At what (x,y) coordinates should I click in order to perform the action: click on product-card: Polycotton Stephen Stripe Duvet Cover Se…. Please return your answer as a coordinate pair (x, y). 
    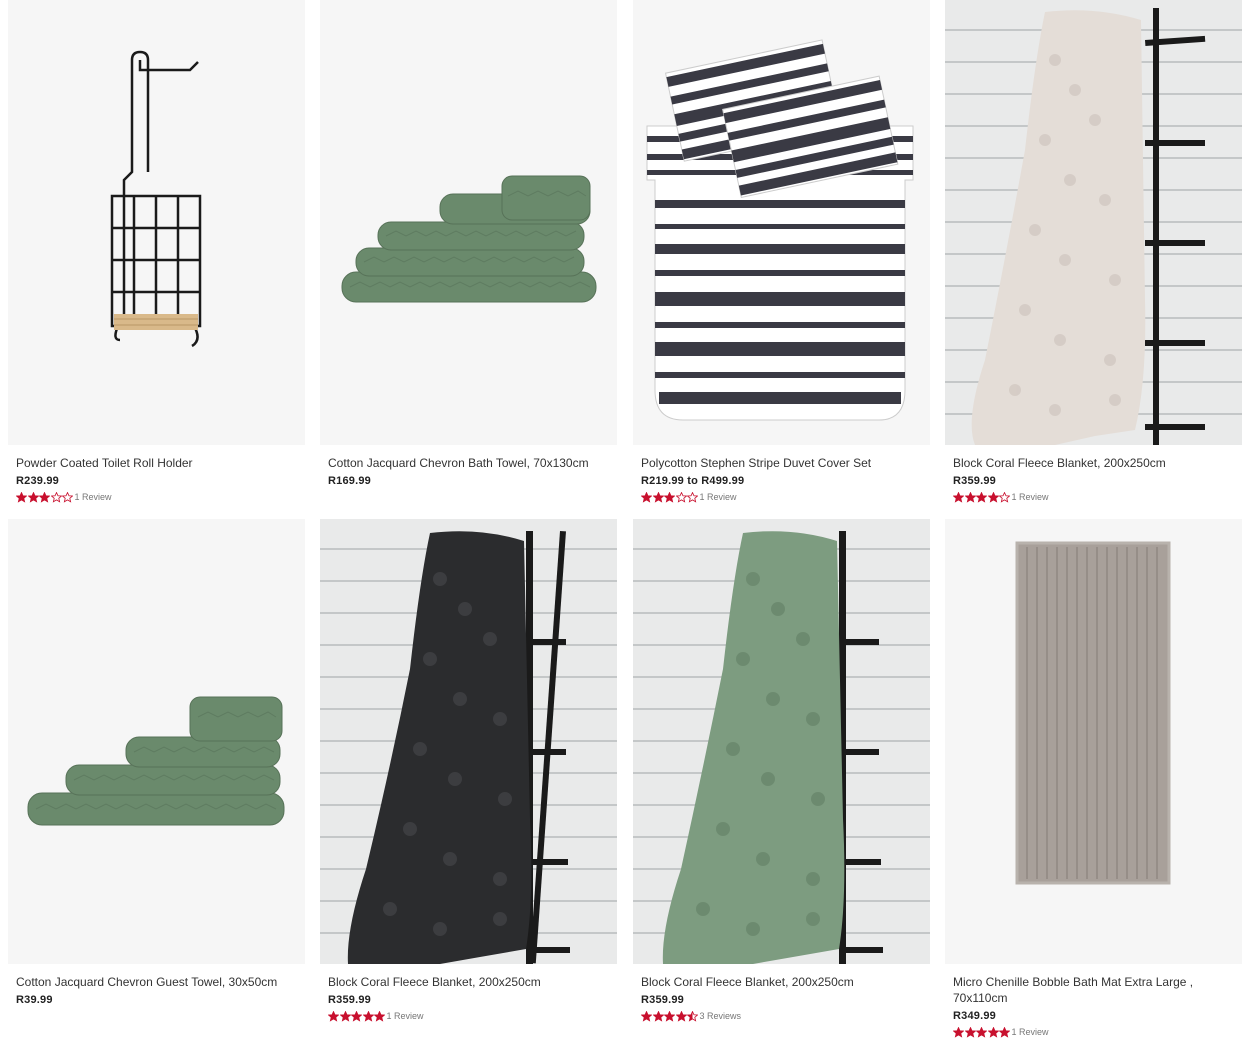
    Looking at the image, I should click on (781, 251).